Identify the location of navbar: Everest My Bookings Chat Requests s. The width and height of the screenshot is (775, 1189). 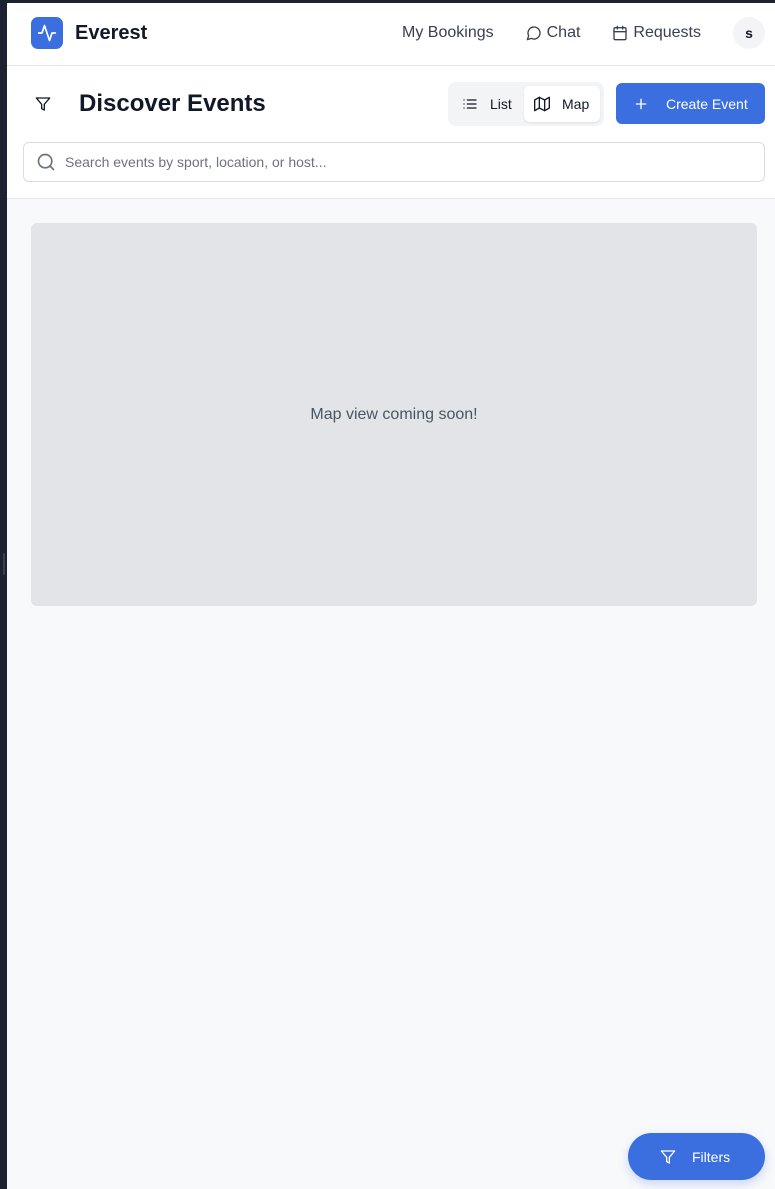
(391, 34).